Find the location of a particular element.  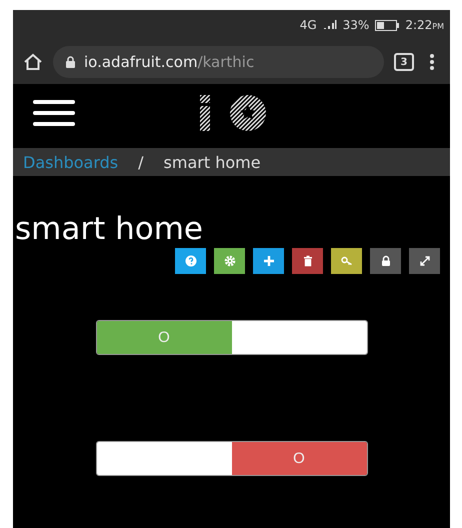

key-icon is located at coordinates (346, 261).